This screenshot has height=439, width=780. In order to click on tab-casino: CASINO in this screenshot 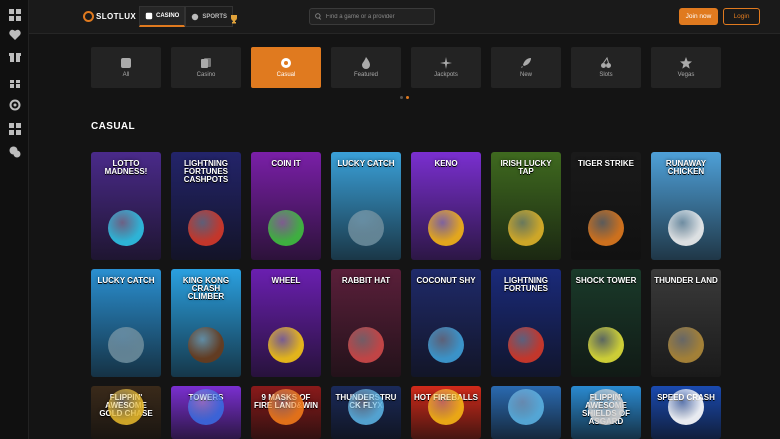, I will do `click(162, 16)`.